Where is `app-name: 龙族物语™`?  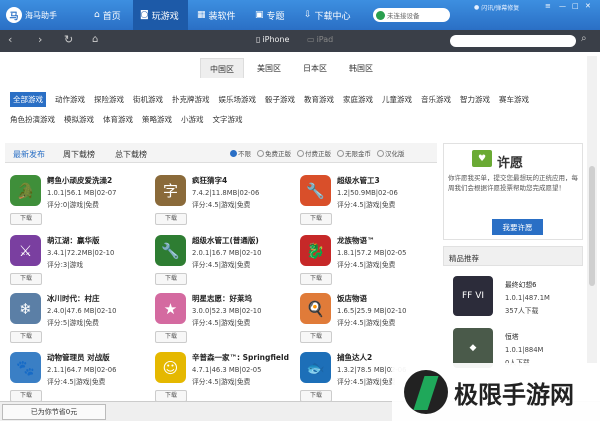 app-name: 龙族物语™ is located at coordinates (371, 241).